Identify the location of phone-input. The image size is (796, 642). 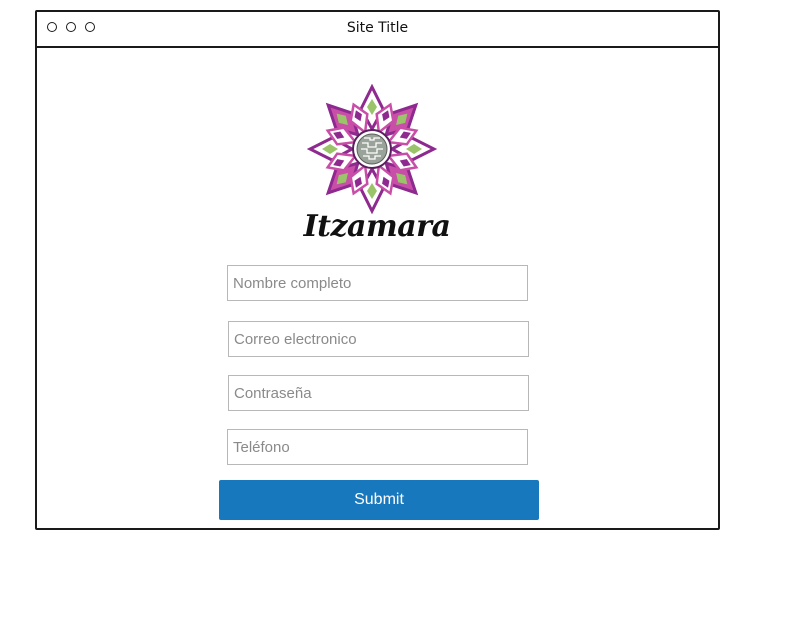
(377, 447).